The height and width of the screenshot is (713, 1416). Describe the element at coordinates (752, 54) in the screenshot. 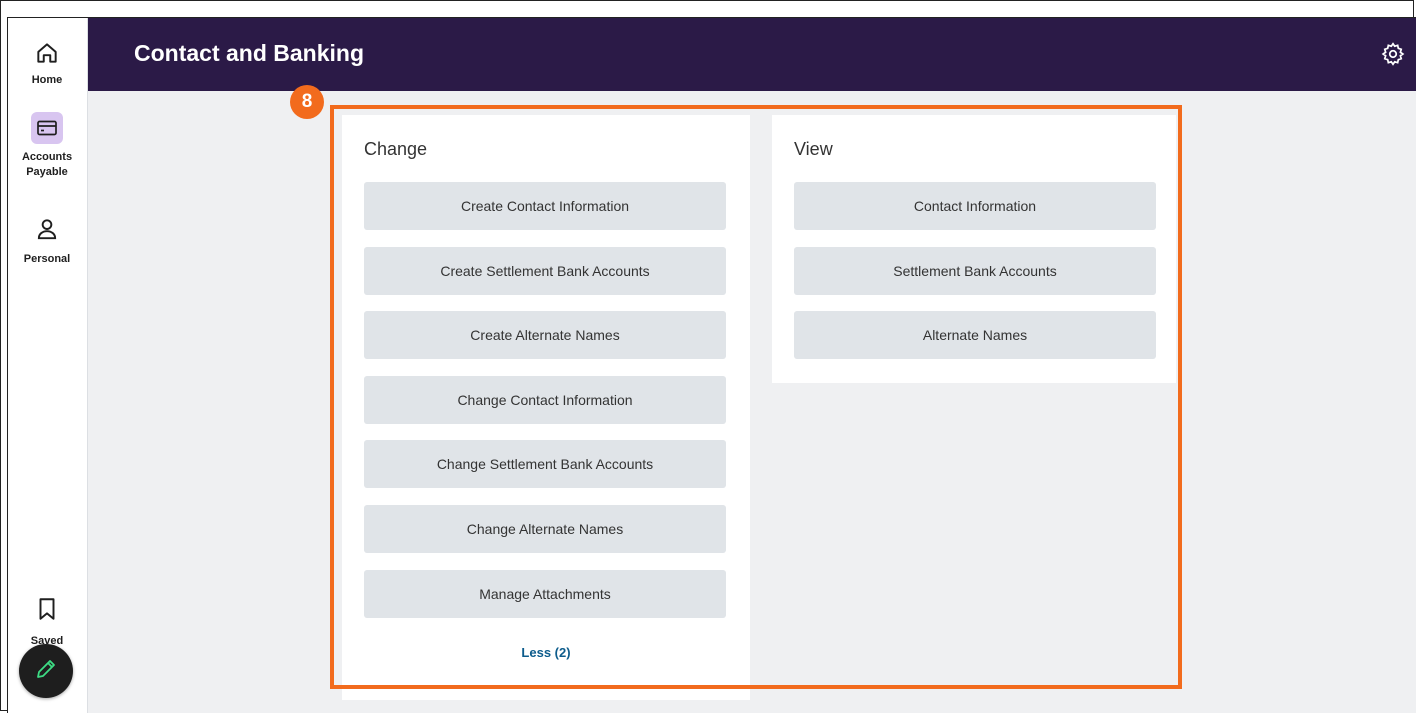

I see `page-header: Contact and Banking` at that location.